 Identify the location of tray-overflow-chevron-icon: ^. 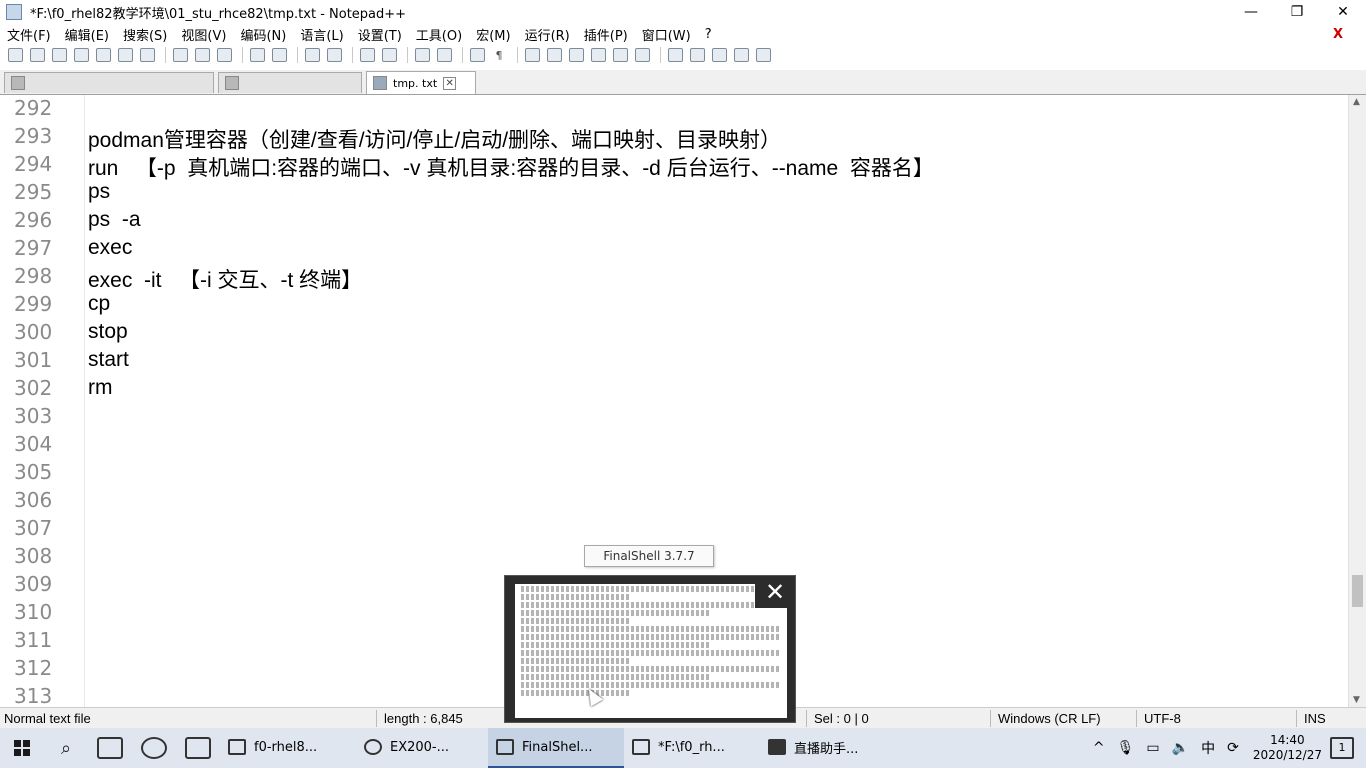
(1099, 748).